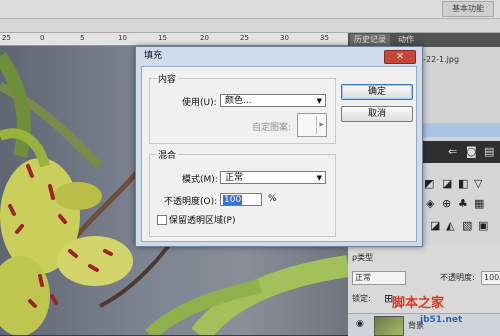 The height and width of the screenshot is (336, 500). Describe the element at coordinates (479, 203) in the screenshot. I see `lookup-icon: ▦` at that location.